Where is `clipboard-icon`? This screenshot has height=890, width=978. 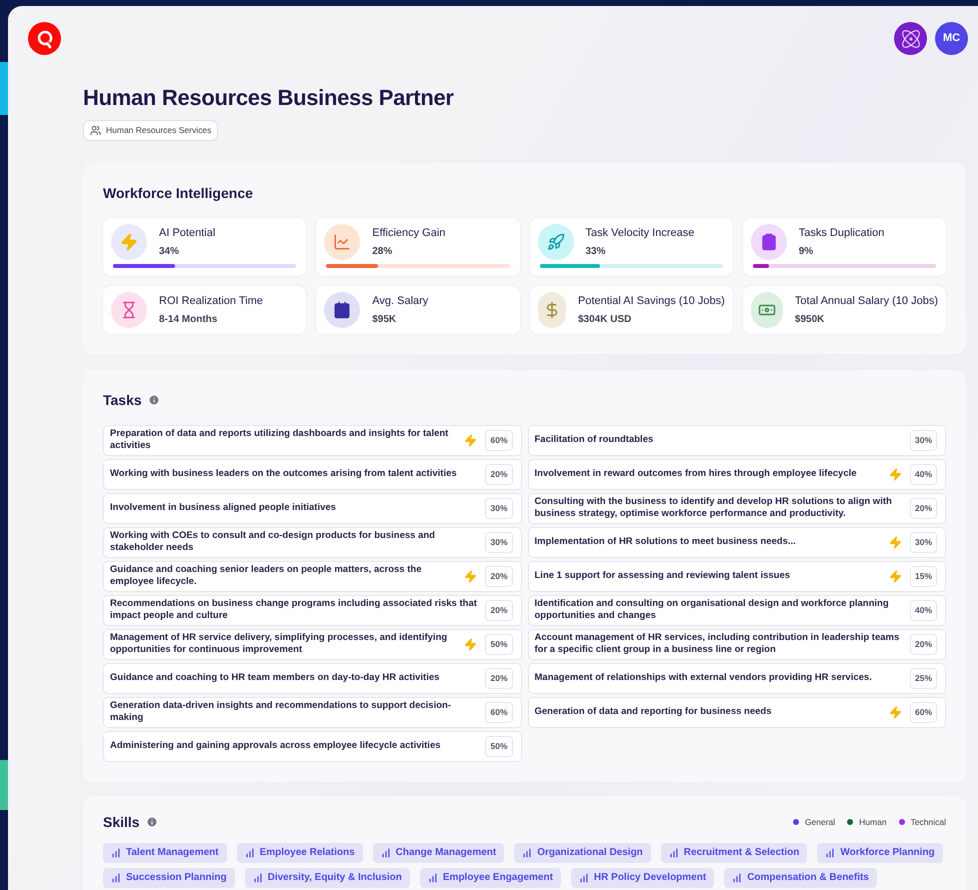
clipboard-icon is located at coordinates (768, 242).